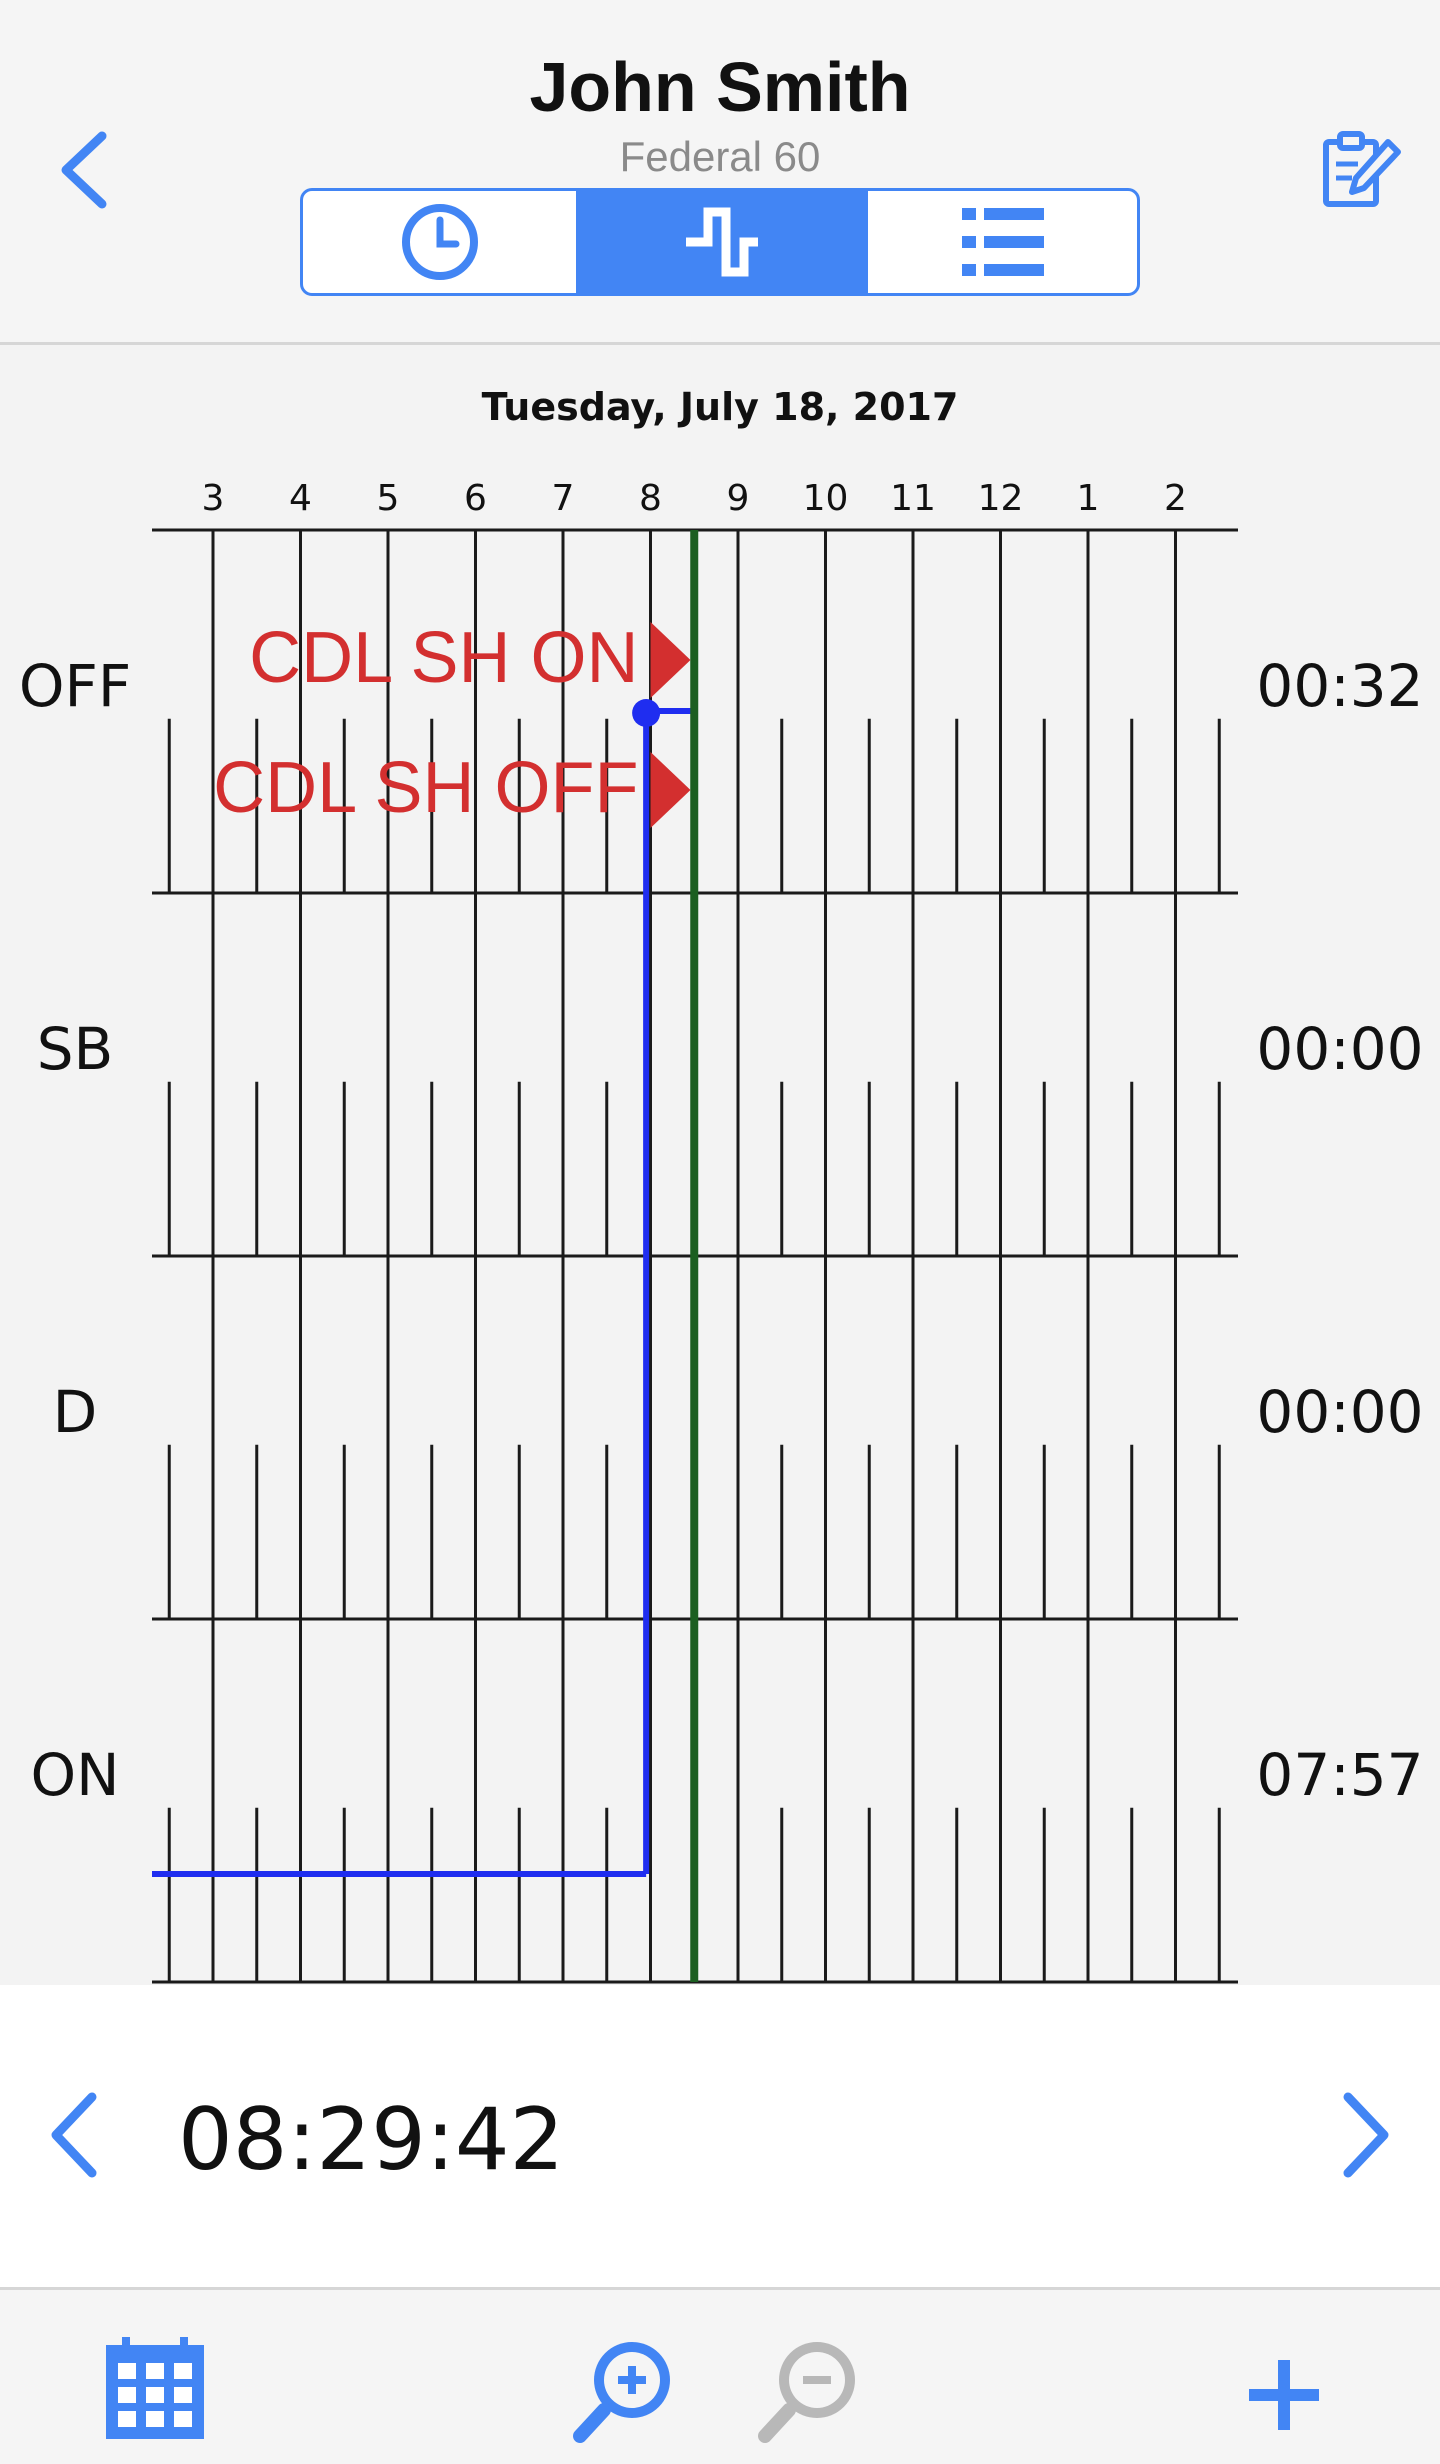 Image resolution: width=1440 pixels, height=2464 pixels. What do you see at coordinates (1001, 498) in the screenshot?
I see `hour-tick-label: 12` at bounding box center [1001, 498].